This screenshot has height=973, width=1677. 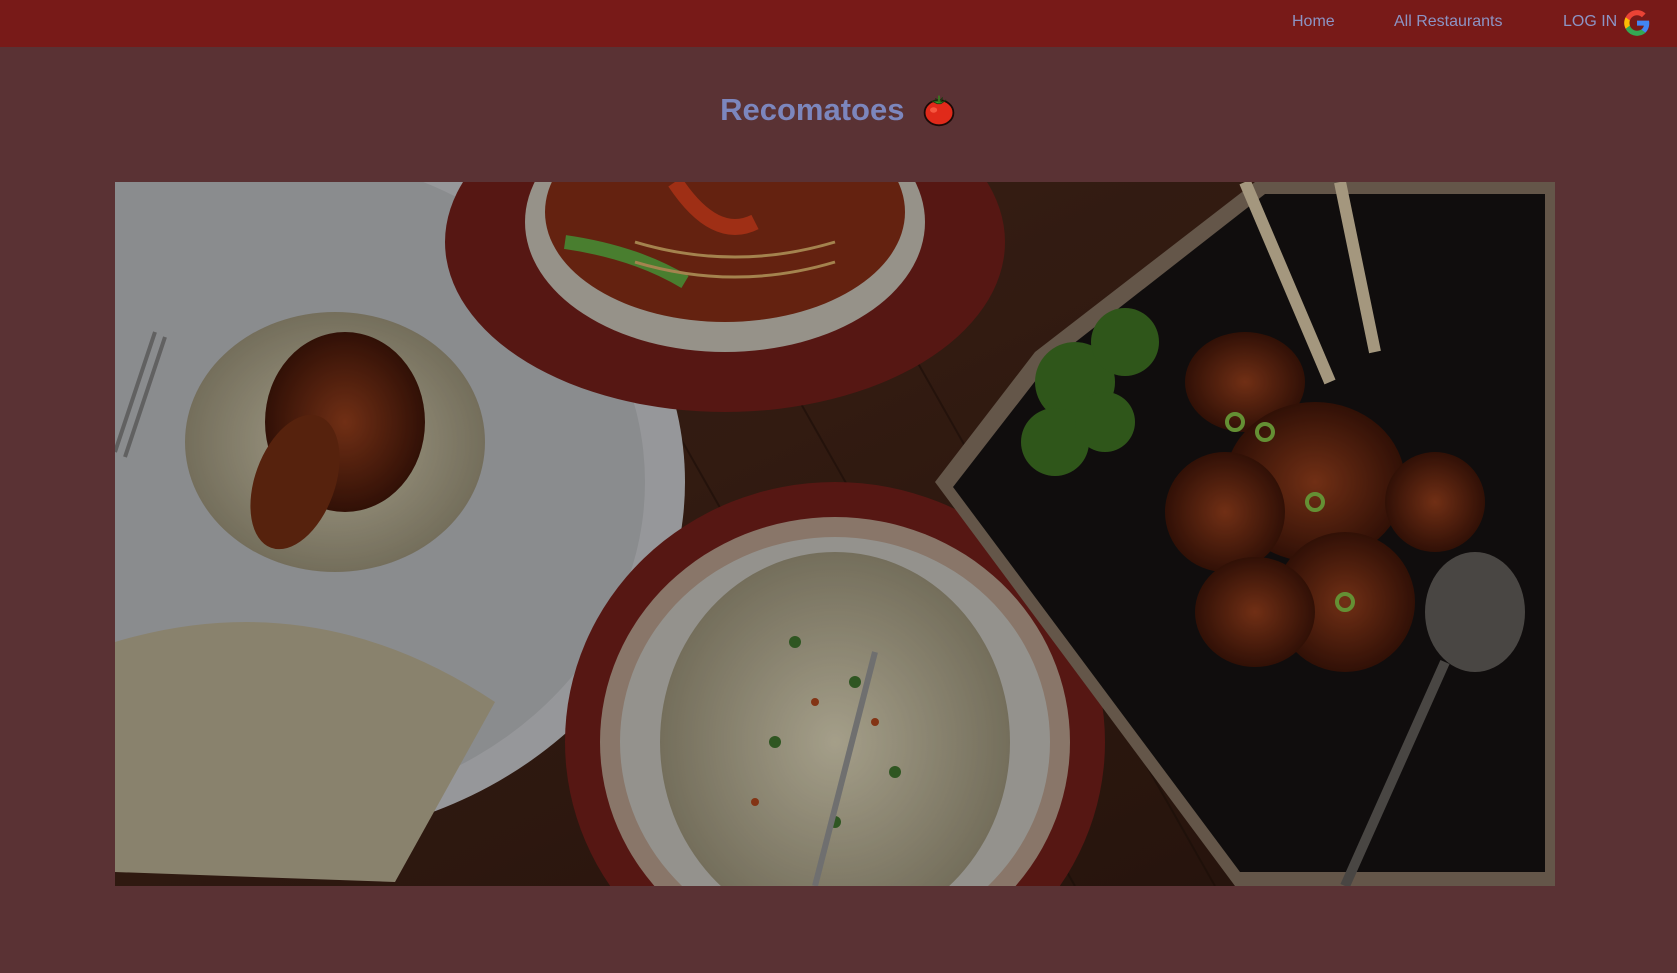 I want to click on brand-header: Recomatoes, so click(x=838, y=114).